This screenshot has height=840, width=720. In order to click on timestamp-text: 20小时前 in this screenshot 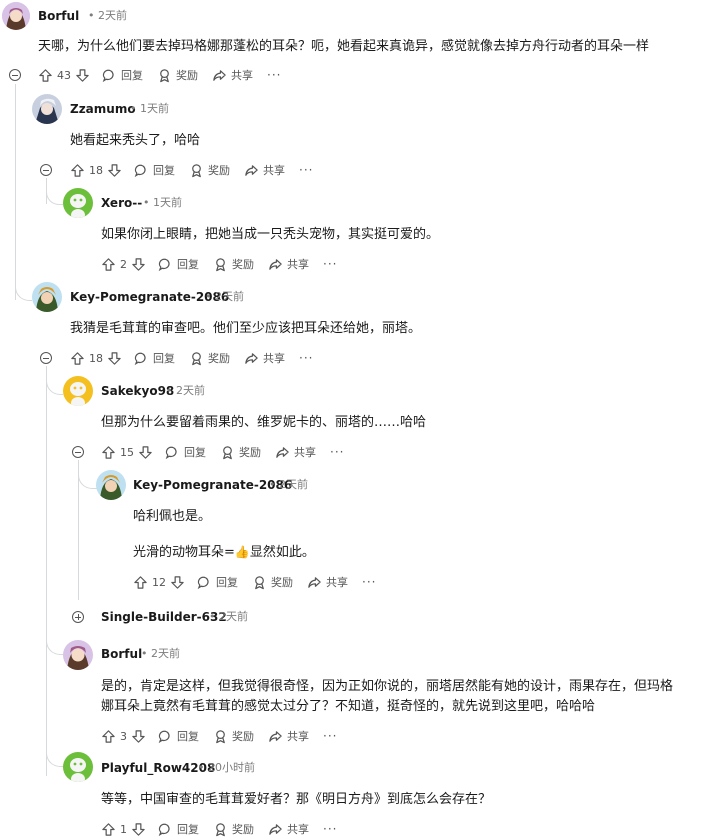, I will do `click(231, 767)`.